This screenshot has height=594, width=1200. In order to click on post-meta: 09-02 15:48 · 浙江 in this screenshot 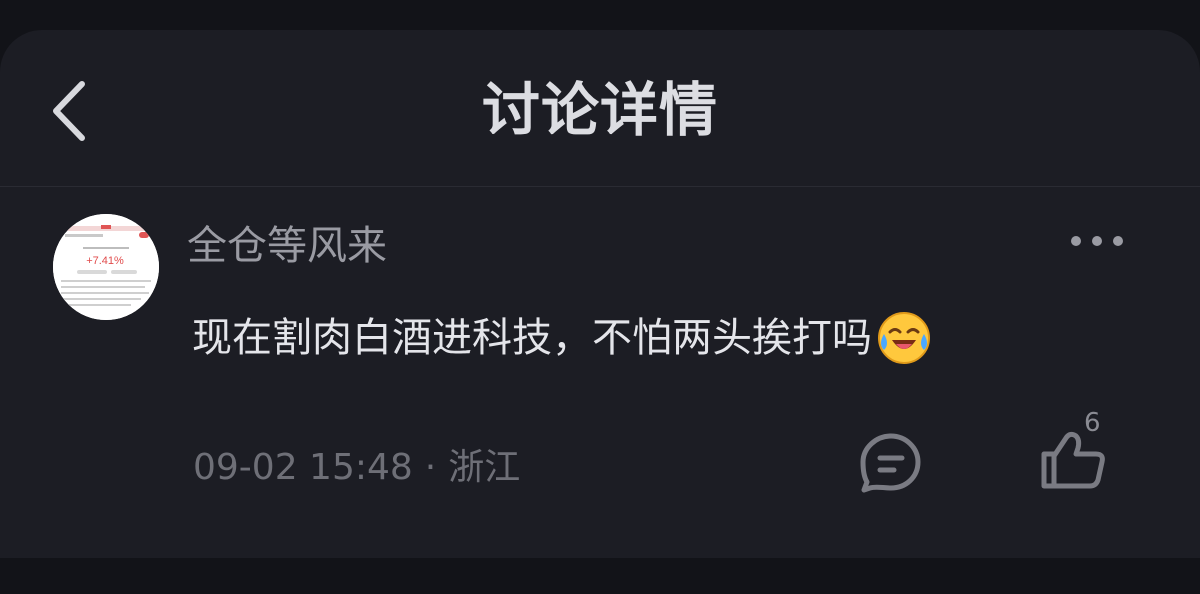, I will do `click(356, 468)`.